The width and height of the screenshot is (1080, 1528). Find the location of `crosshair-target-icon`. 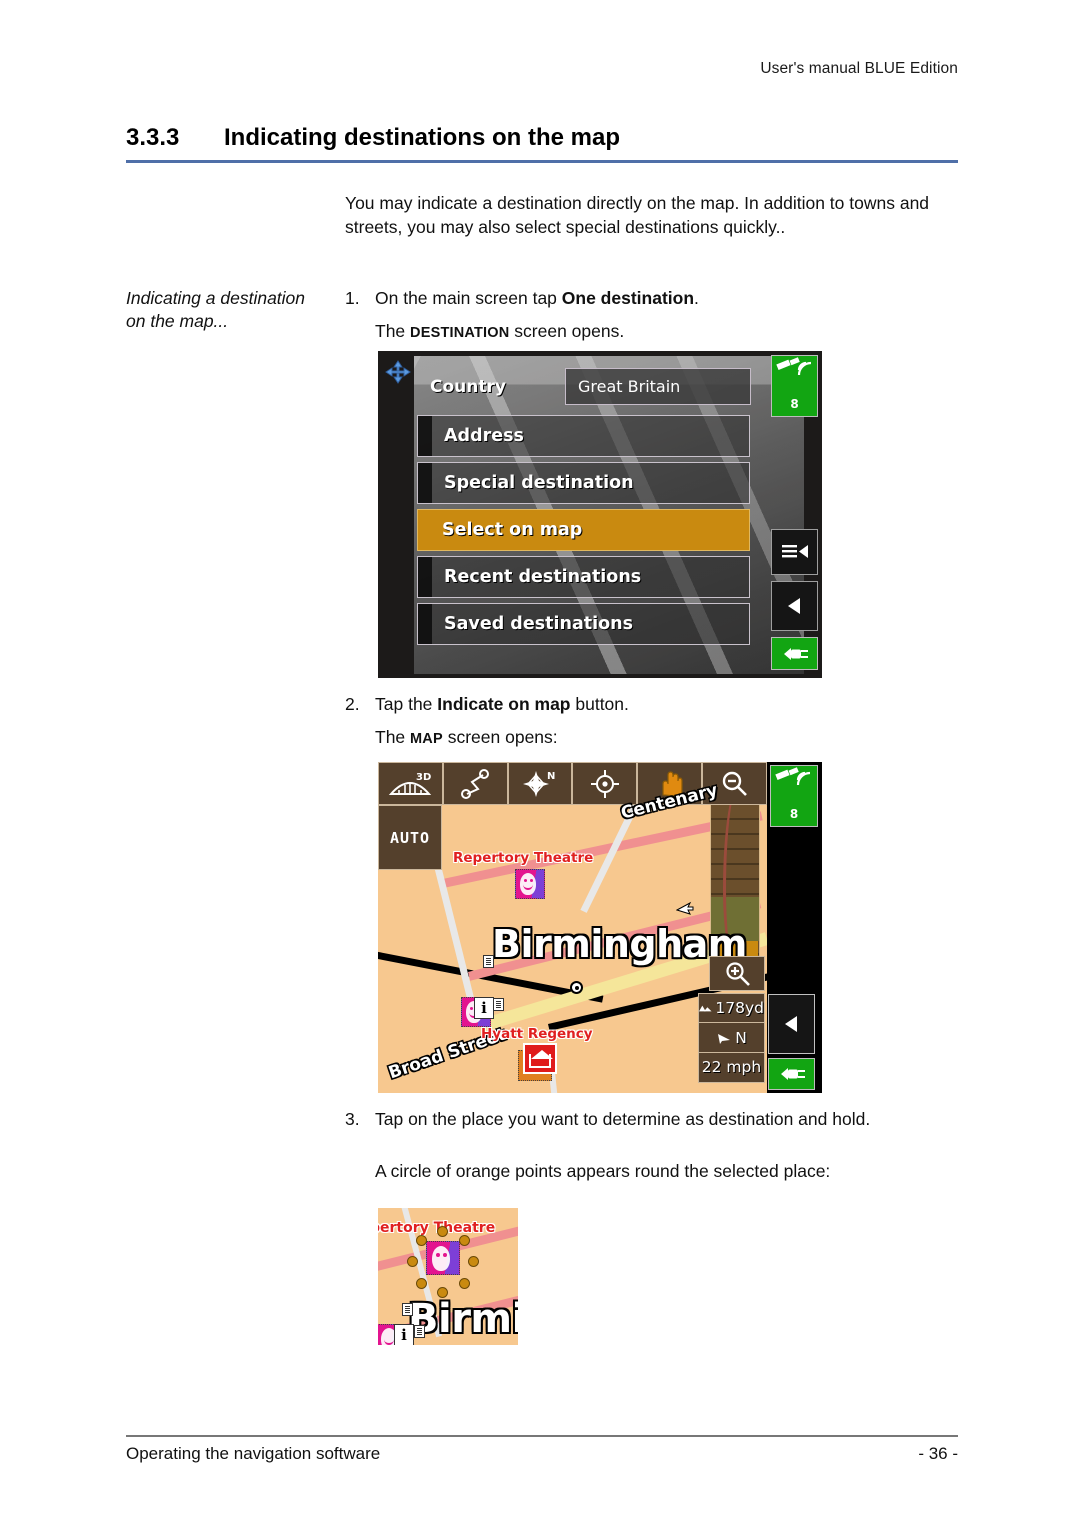

crosshair-target-icon is located at coordinates (604, 783).